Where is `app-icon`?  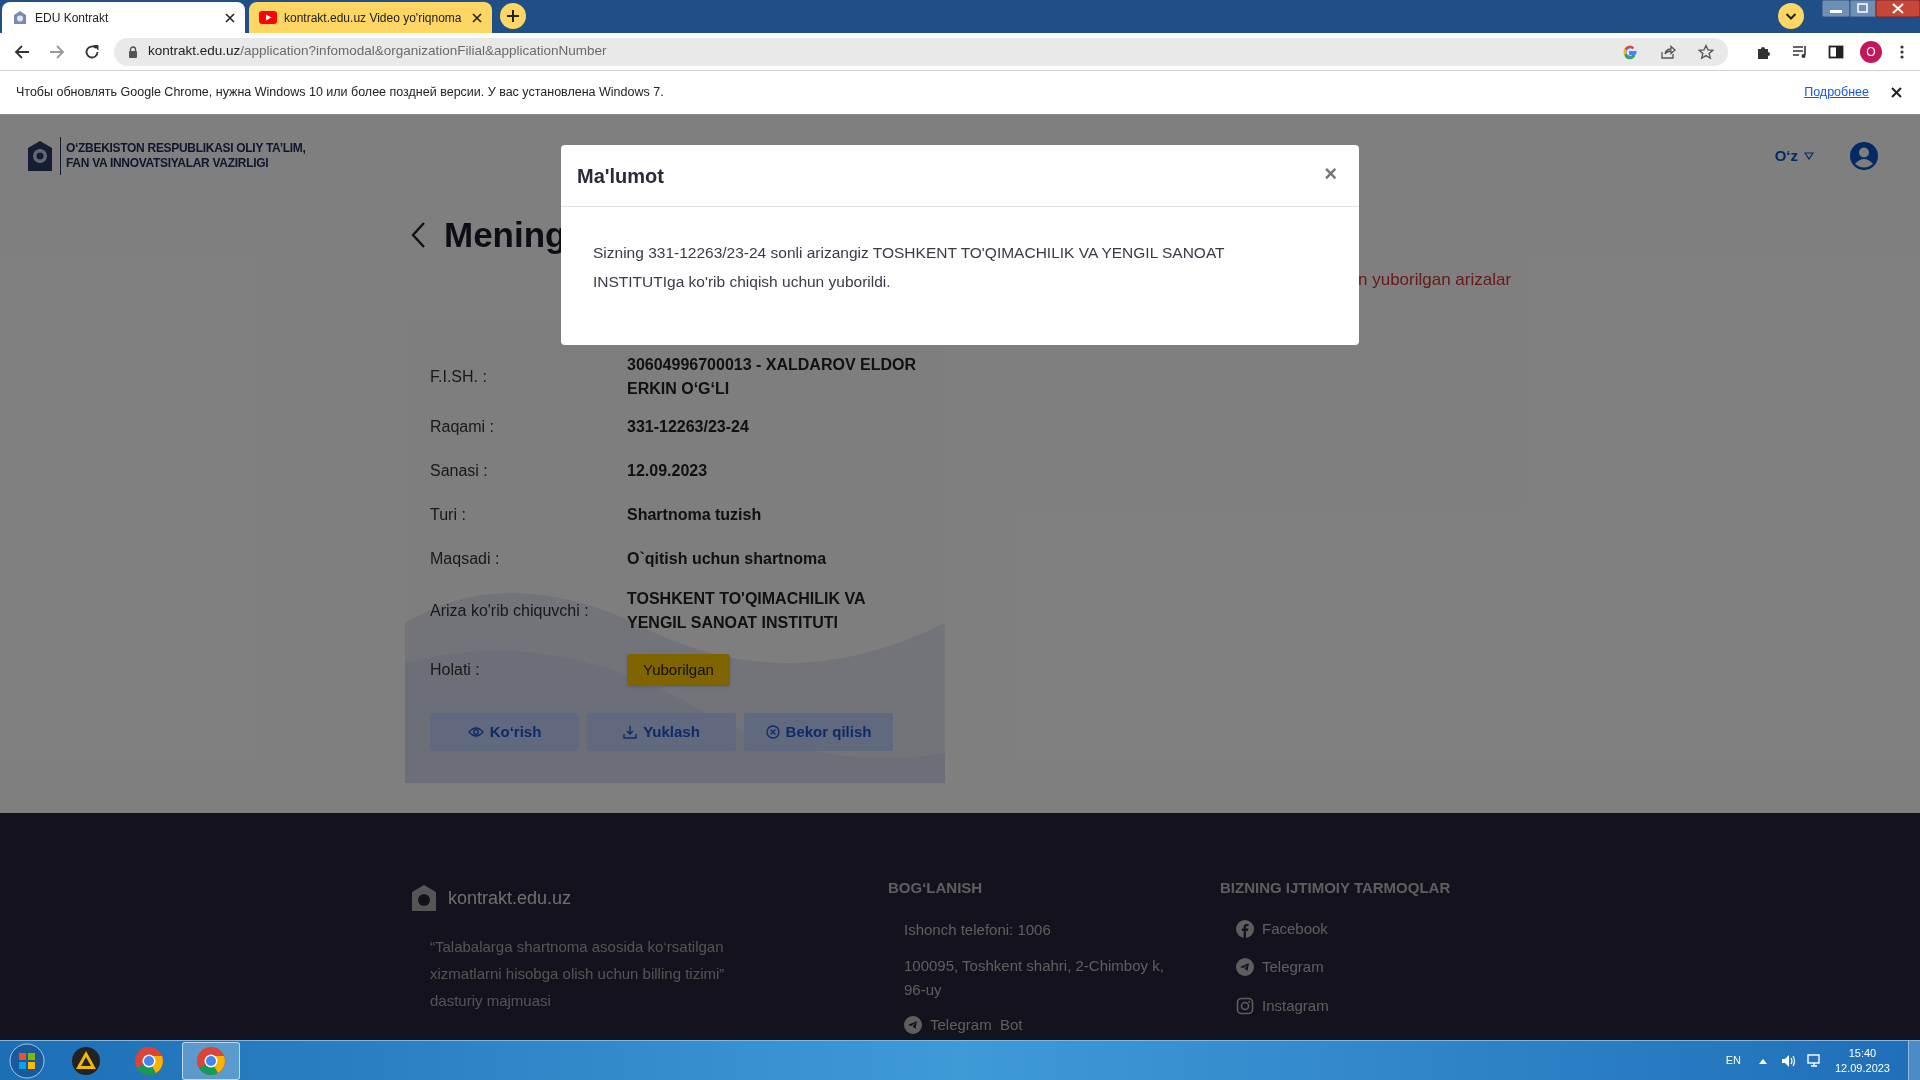 app-icon is located at coordinates (86, 1060).